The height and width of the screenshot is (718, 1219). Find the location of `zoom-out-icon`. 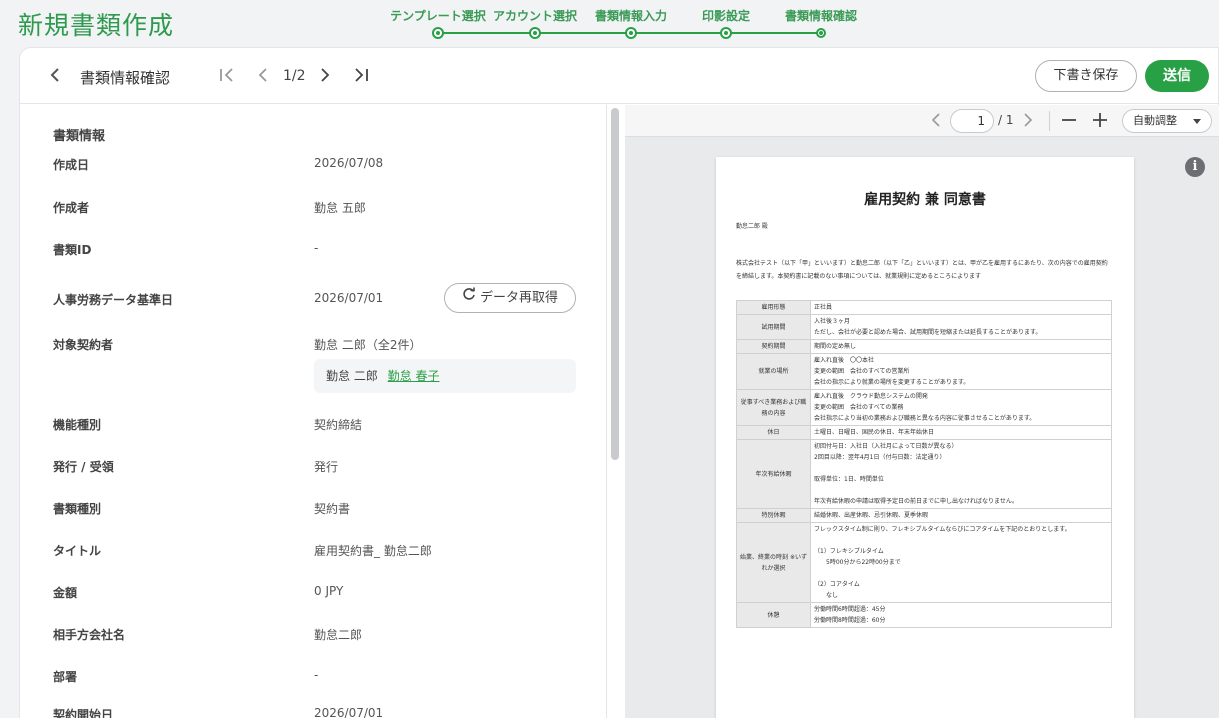

zoom-out-icon is located at coordinates (1069, 122).